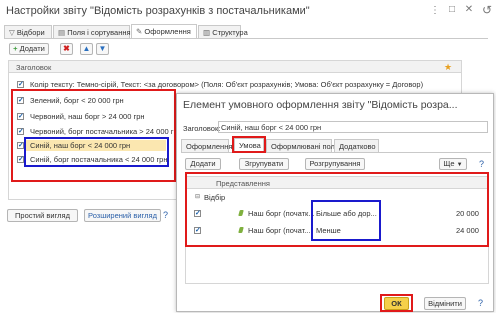 This screenshot has width=496, height=313. I want to click on ungroup-button: Розгрупування, so click(335, 164).